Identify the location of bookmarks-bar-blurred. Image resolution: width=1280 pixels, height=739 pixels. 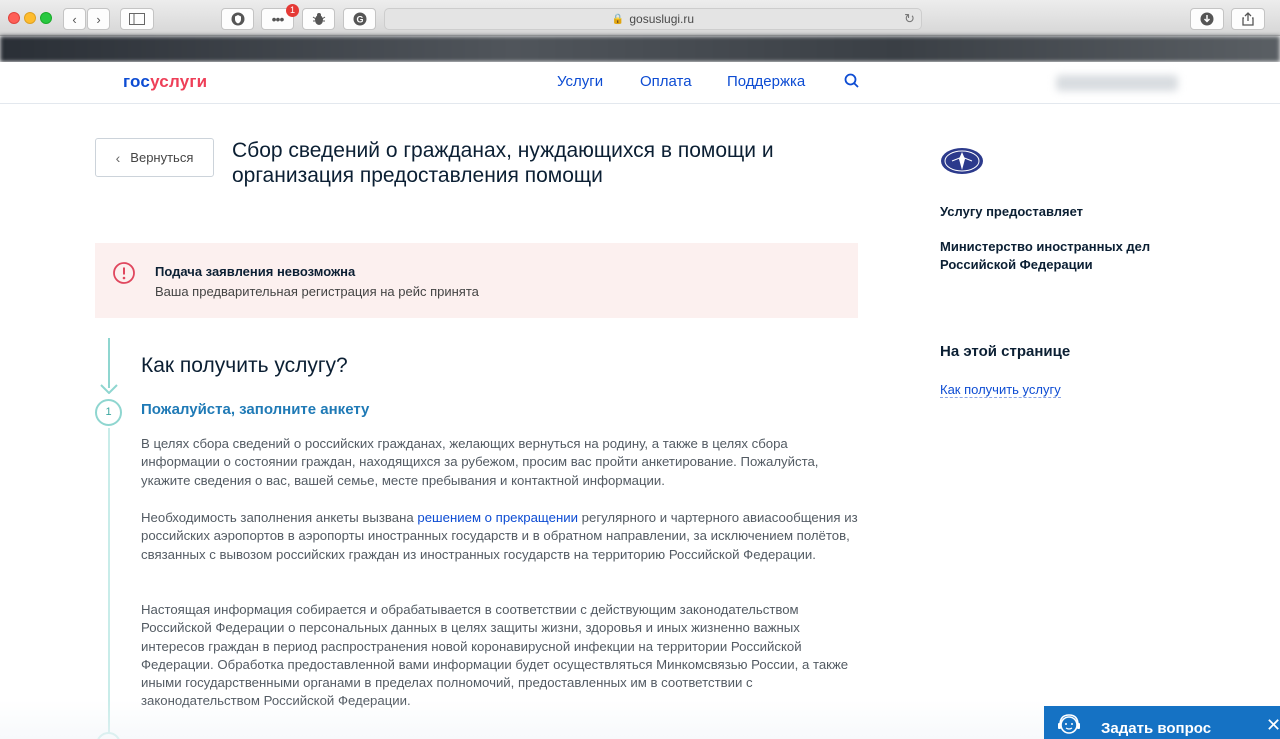
(640, 49).